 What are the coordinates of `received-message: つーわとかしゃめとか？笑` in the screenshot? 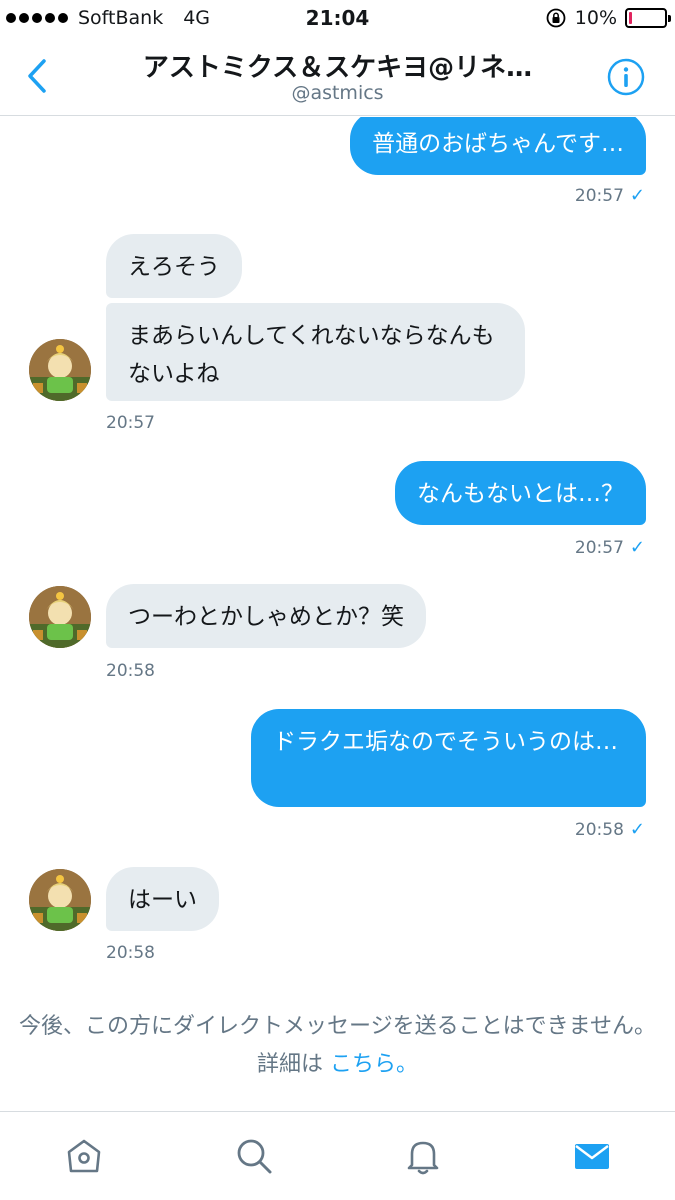 It's located at (266, 616).